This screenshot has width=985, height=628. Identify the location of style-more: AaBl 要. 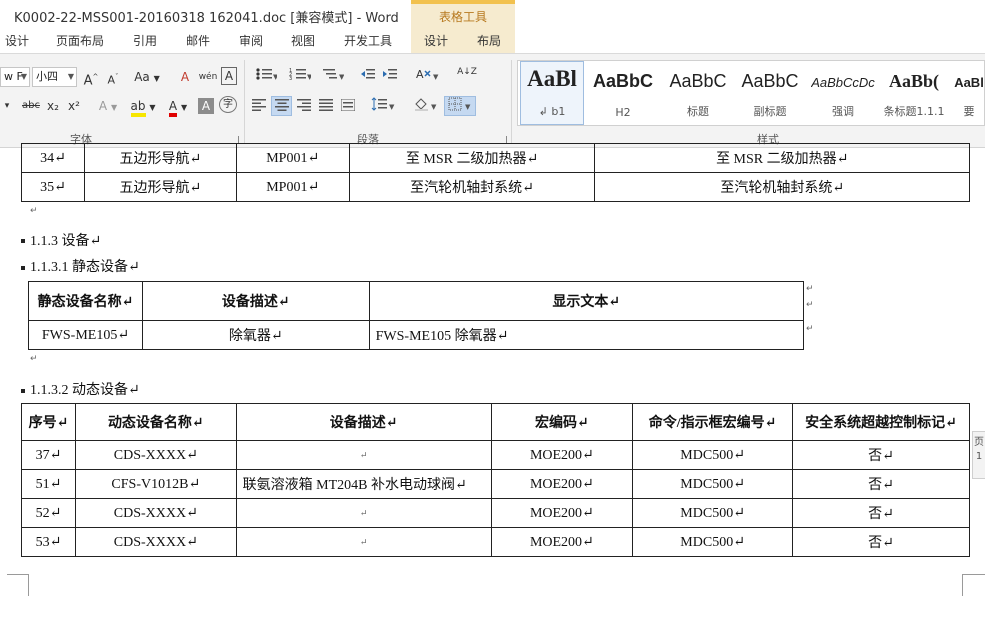
(969, 93).